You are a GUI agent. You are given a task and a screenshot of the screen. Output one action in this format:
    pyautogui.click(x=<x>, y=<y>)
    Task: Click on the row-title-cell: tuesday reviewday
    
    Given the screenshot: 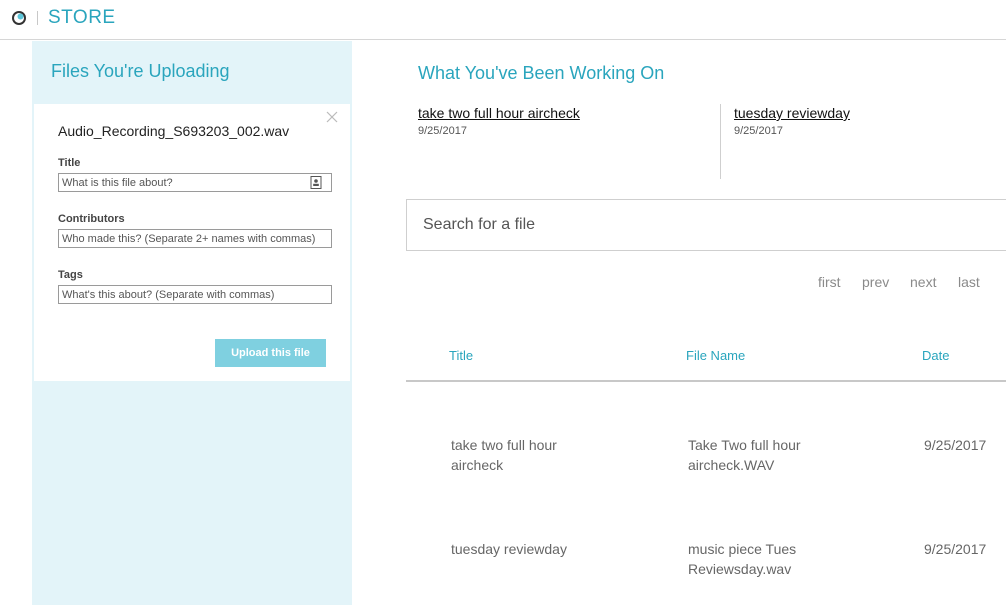 What is the action you would take?
    pyautogui.click(x=509, y=549)
    